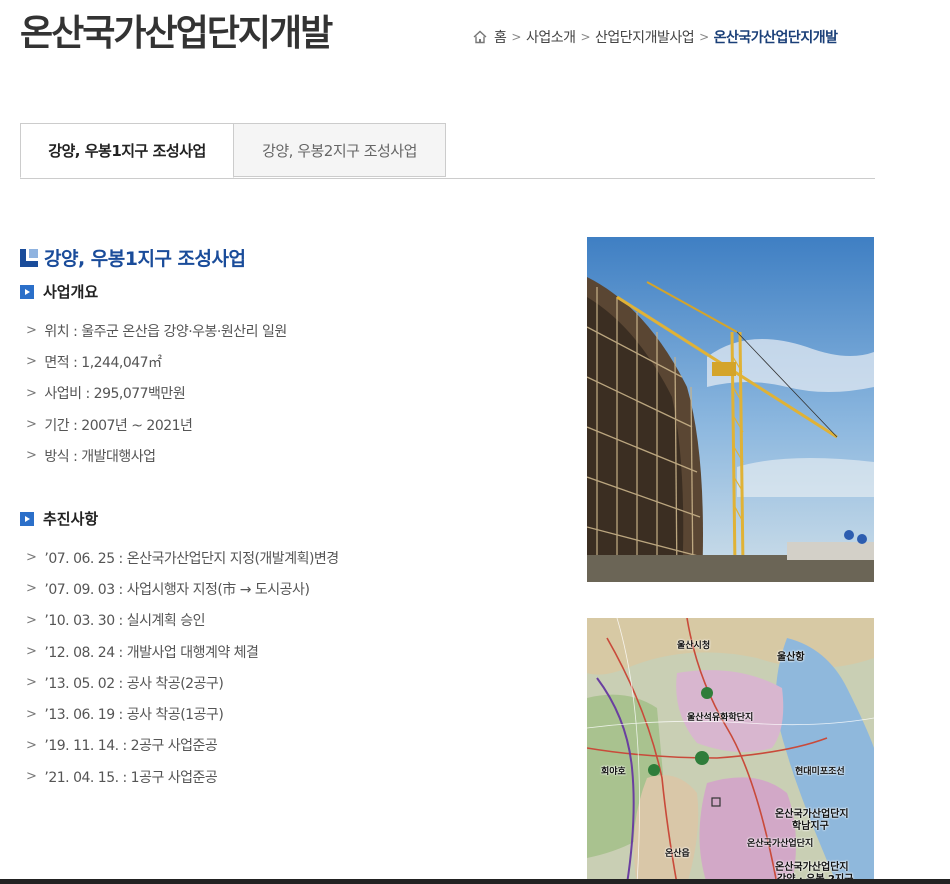 This screenshot has height=884, width=950. I want to click on map-label: 온산국가산업단지, so click(780, 844).